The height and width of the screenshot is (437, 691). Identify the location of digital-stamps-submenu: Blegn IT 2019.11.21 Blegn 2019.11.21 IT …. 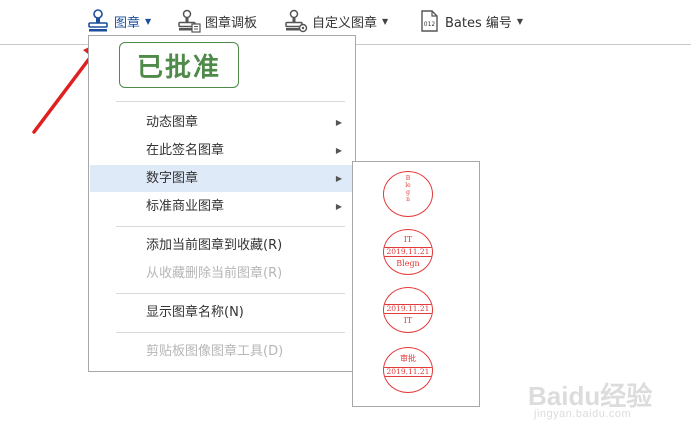
(416, 284).